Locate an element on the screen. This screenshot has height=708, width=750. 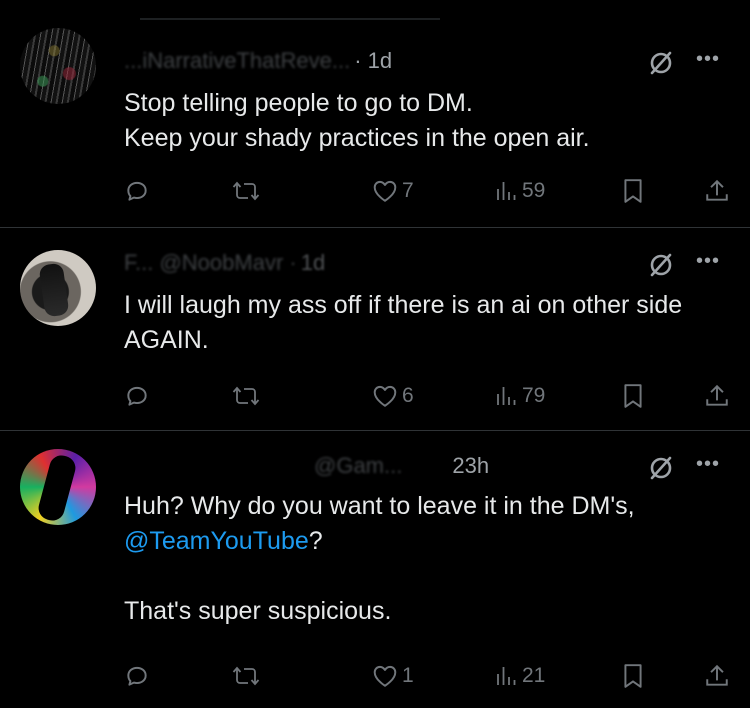
timestamp: · 1d is located at coordinates (373, 60).